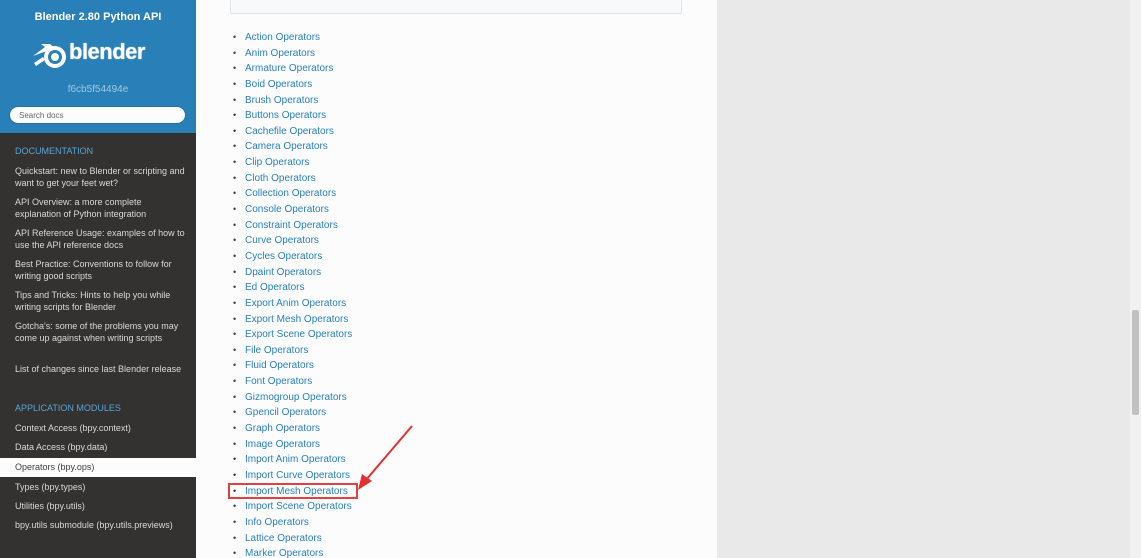 Image resolution: width=1141 pixels, height=558 pixels. What do you see at coordinates (101, 448) in the screenshot?
I see `sidebar-link-data-access: Data Access (bpy.data)` at bounding box center [101, 448].